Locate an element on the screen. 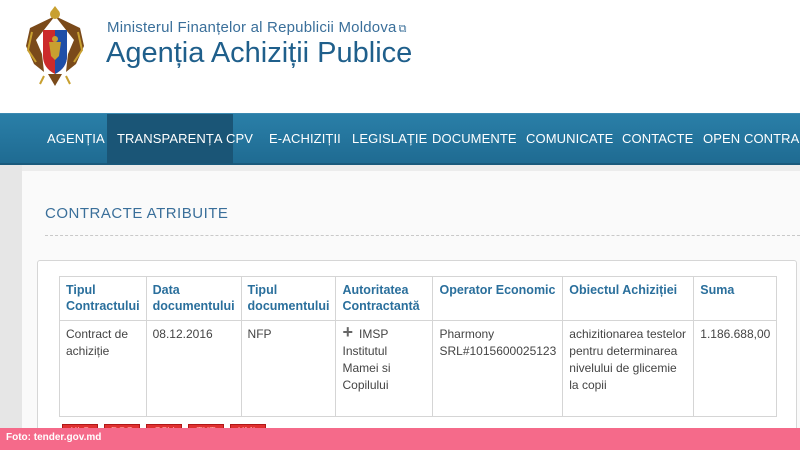 The width and height of the screenshot is (800, 450). left-gutter is located at coordinates (11, 307).